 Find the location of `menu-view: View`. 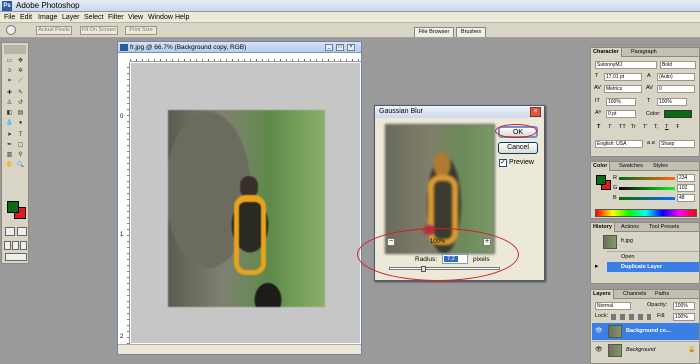

menu-view: View is located at coordinates (135, 17).